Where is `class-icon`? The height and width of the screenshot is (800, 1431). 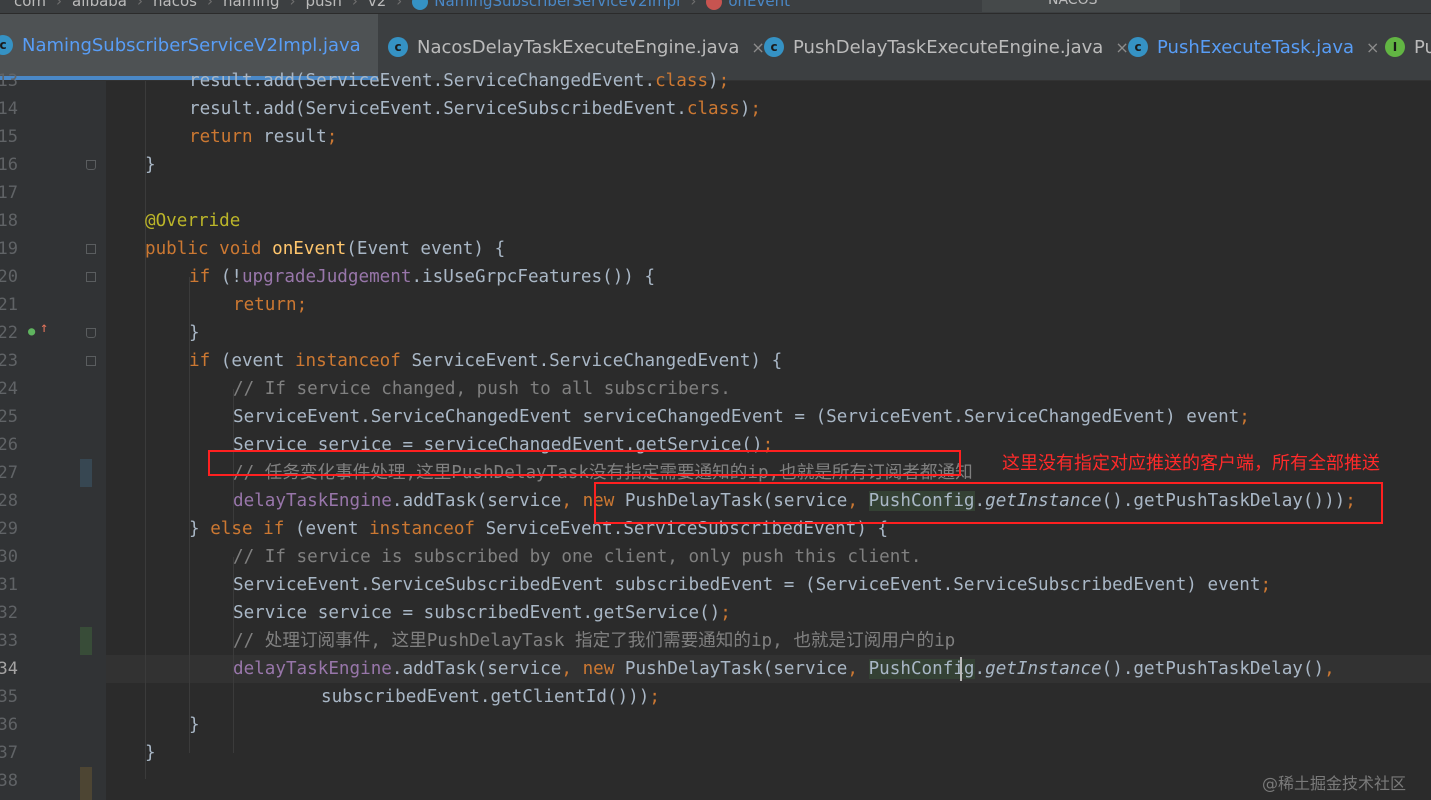
class-icon is located at coordinates (420, 5).